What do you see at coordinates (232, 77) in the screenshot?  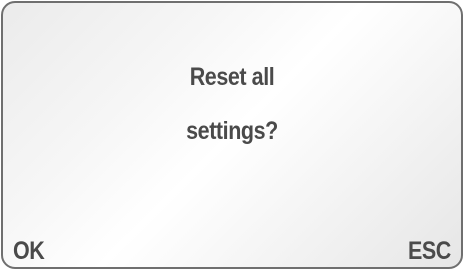 I see `dialog-message-line-1: Reset all` at bounding box center [232, 77].